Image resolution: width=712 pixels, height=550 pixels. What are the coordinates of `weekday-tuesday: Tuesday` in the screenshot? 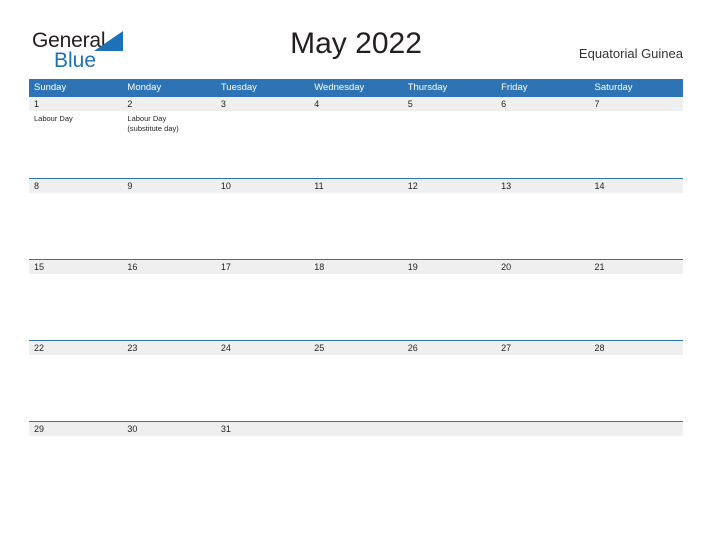 It's located at (238, 87).